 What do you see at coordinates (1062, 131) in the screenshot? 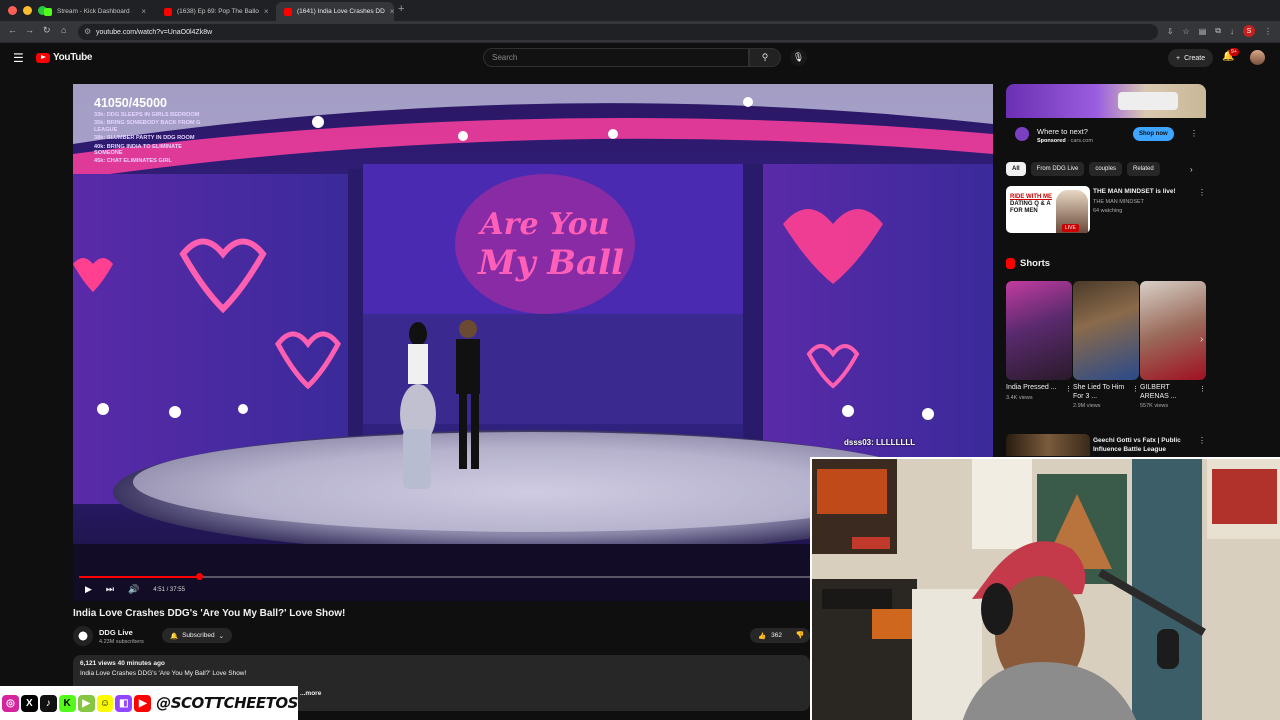
I see `ad-headline: Where to next?` at bounding box center [1062, 131].